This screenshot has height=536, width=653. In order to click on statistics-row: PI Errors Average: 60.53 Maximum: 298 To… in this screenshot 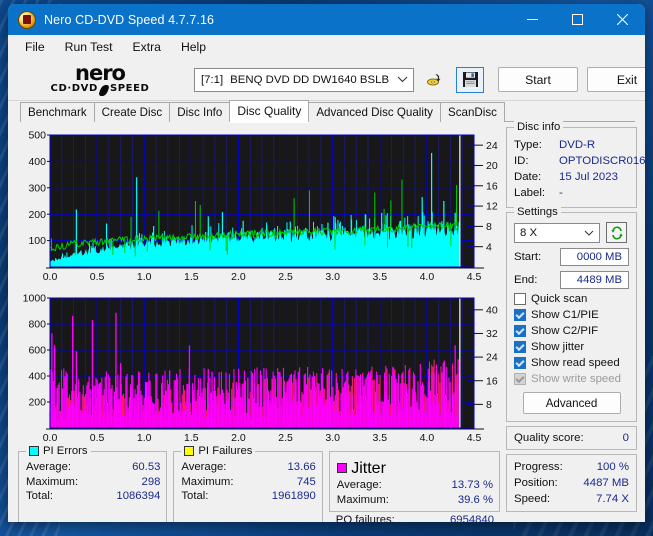, I will do `click(259, 483)`.